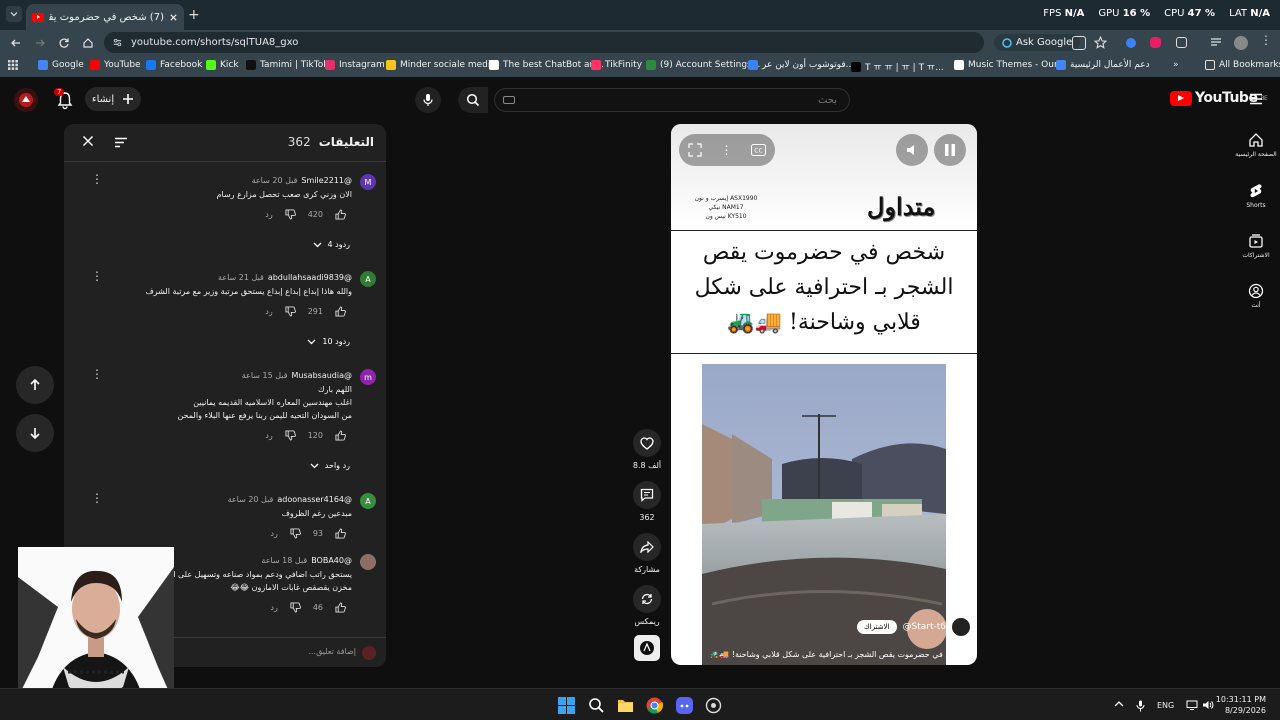  I want to click on new-tab-button: +, so click(194, 15).